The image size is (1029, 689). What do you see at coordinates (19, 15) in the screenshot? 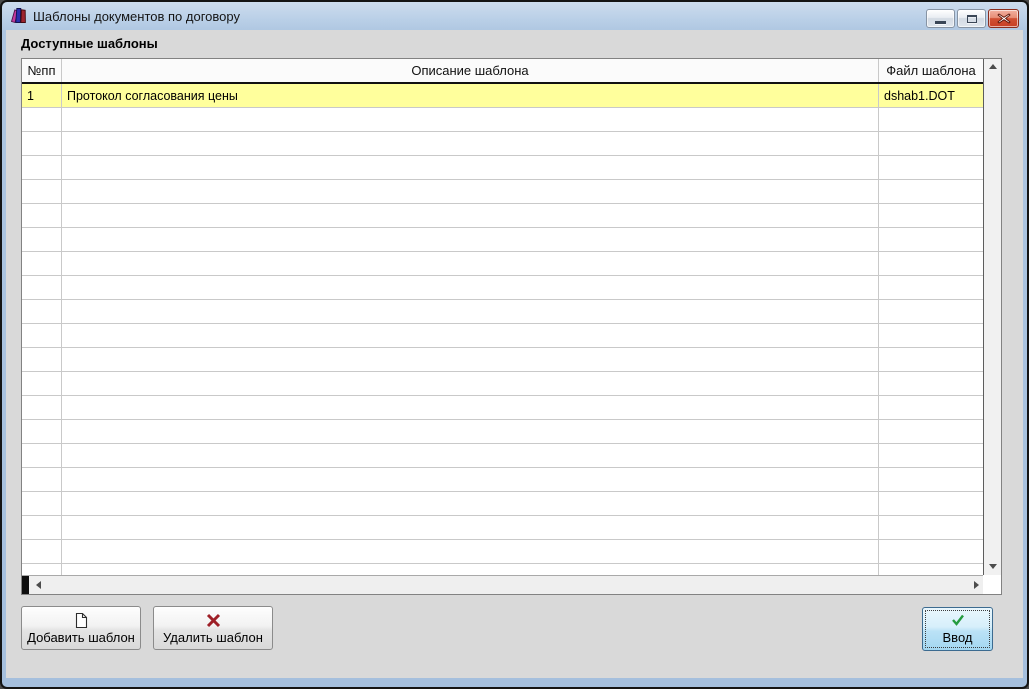
I see `books-icon` at bounding box center [19, 15].